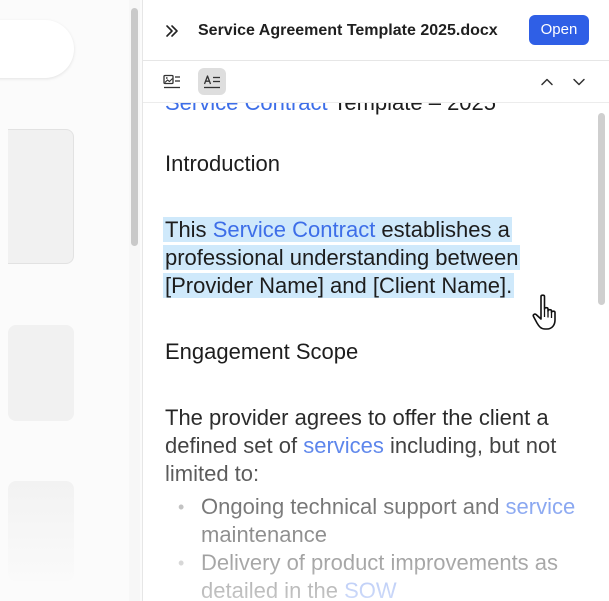 The image size is (609, 601). I want to click on hand-pointer-cursor, so click(548, 313).